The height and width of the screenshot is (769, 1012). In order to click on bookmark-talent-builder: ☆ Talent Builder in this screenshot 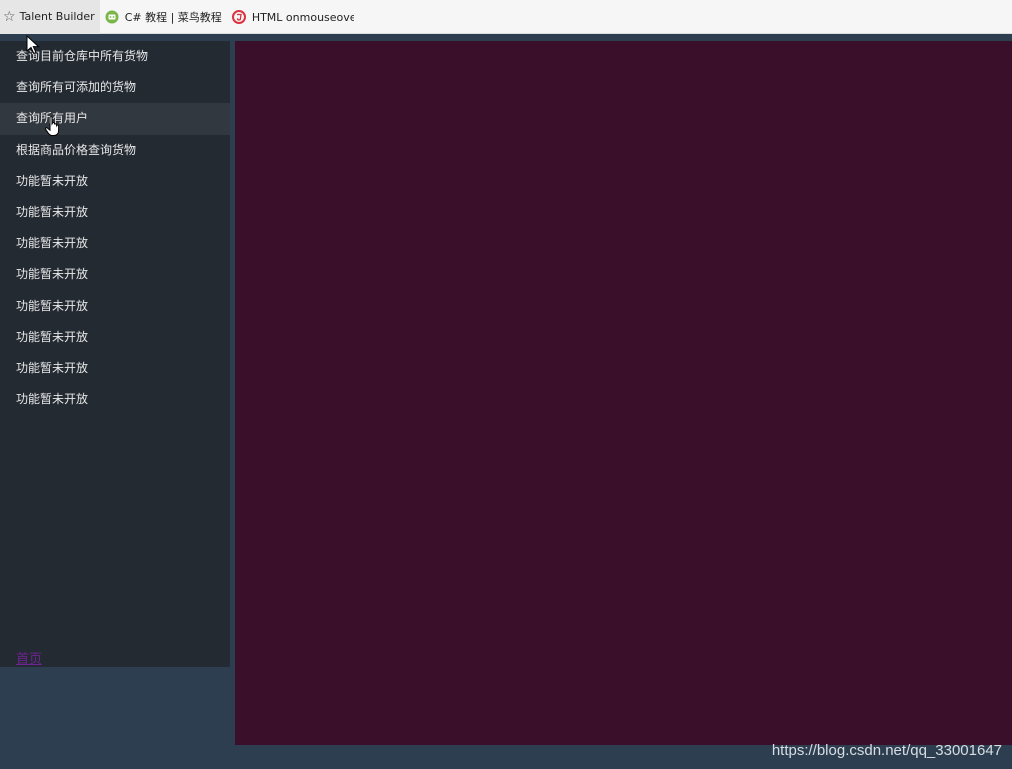, I will do `click(50, 17)`.